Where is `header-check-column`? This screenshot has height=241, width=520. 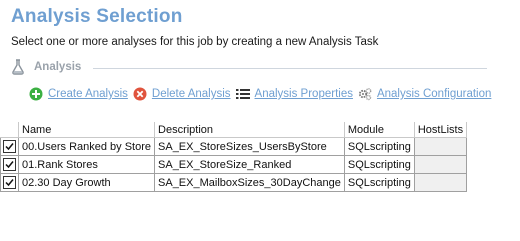 header-check-column is located at coordinates (9, 130).